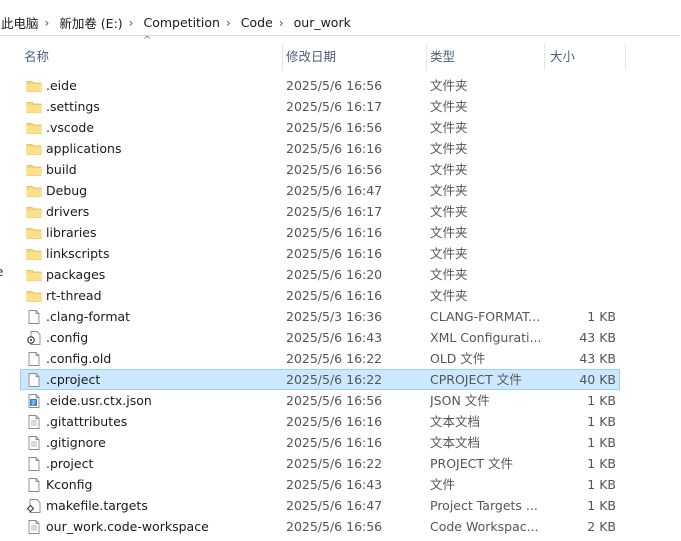  Describe the element at coordinates (585, 57) in the screenshot. I see `column-header-size: 大小` at that location.